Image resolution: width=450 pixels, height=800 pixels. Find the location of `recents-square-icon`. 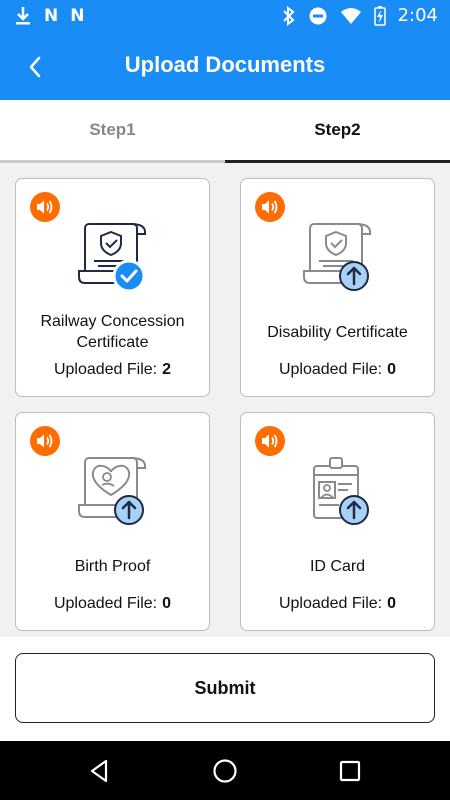

recents-square-icon is located at coordinates (350, 771).